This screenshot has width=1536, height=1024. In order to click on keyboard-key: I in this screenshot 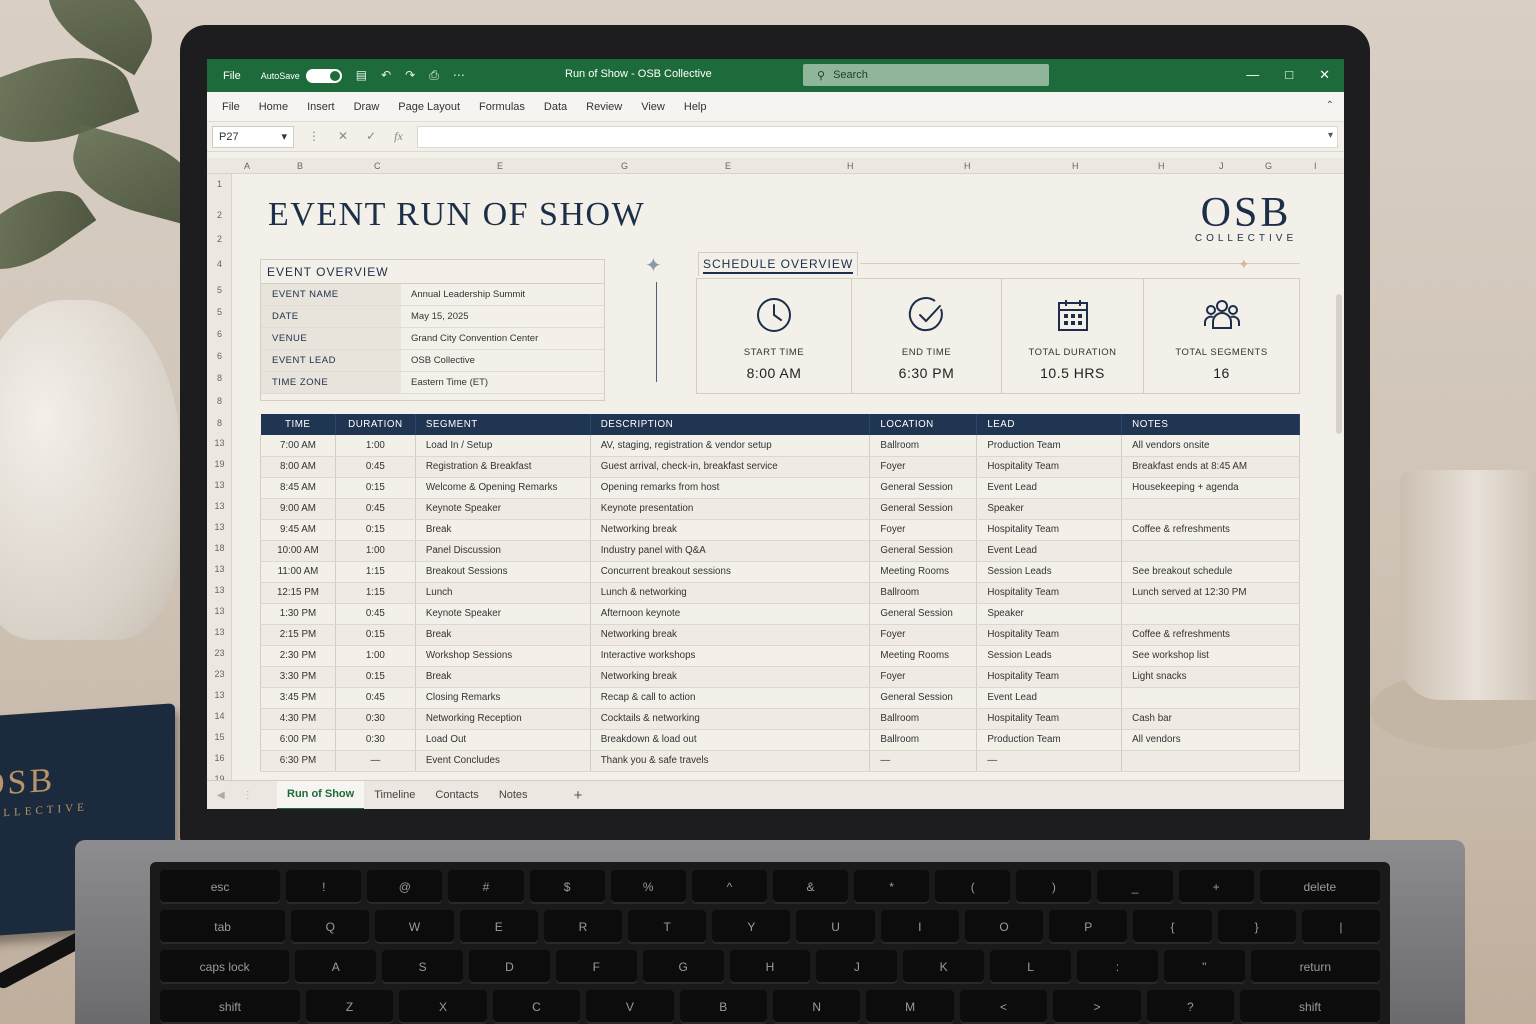, I will do `click(919, 927)`.